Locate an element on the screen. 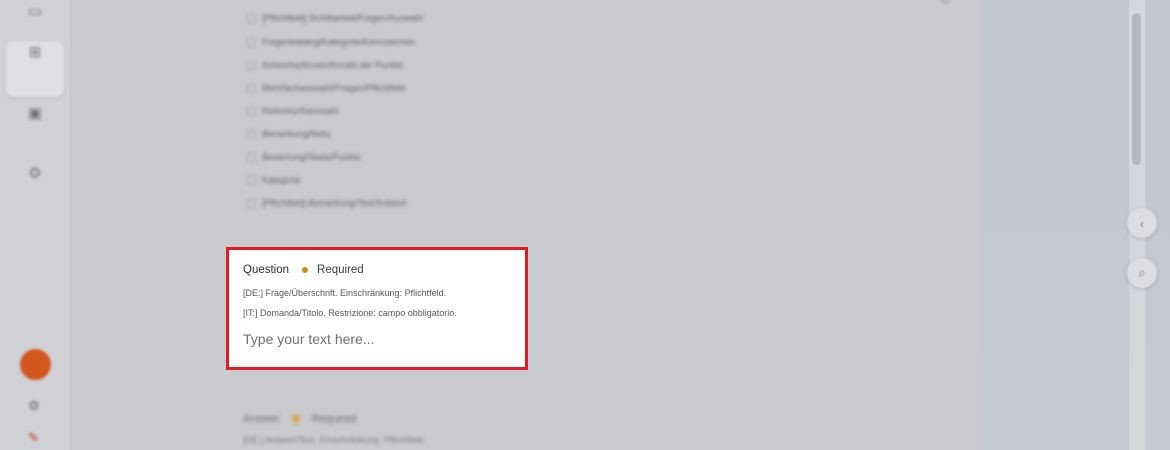  option-label: Mehrfachauswahl/Fragen/Pflichtfeld is located at coordinates (334, 88).